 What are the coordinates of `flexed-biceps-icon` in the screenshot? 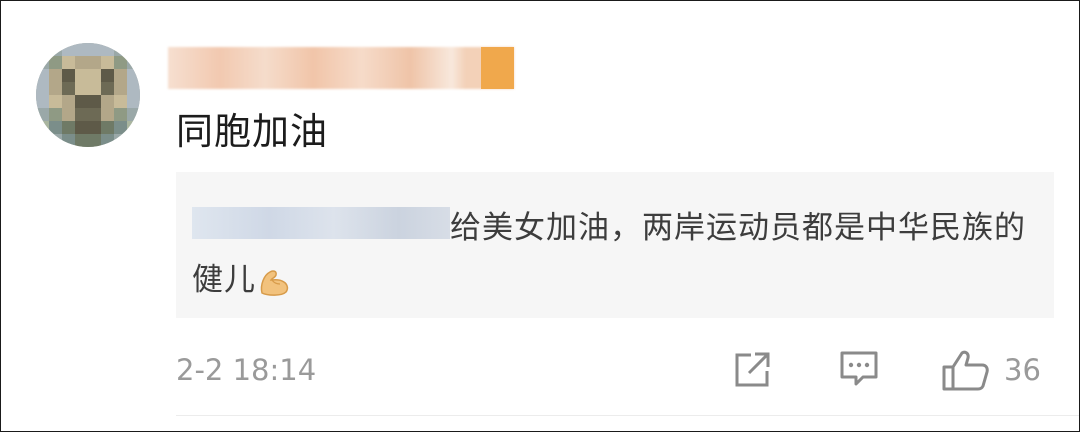 It's located at (274, 282).